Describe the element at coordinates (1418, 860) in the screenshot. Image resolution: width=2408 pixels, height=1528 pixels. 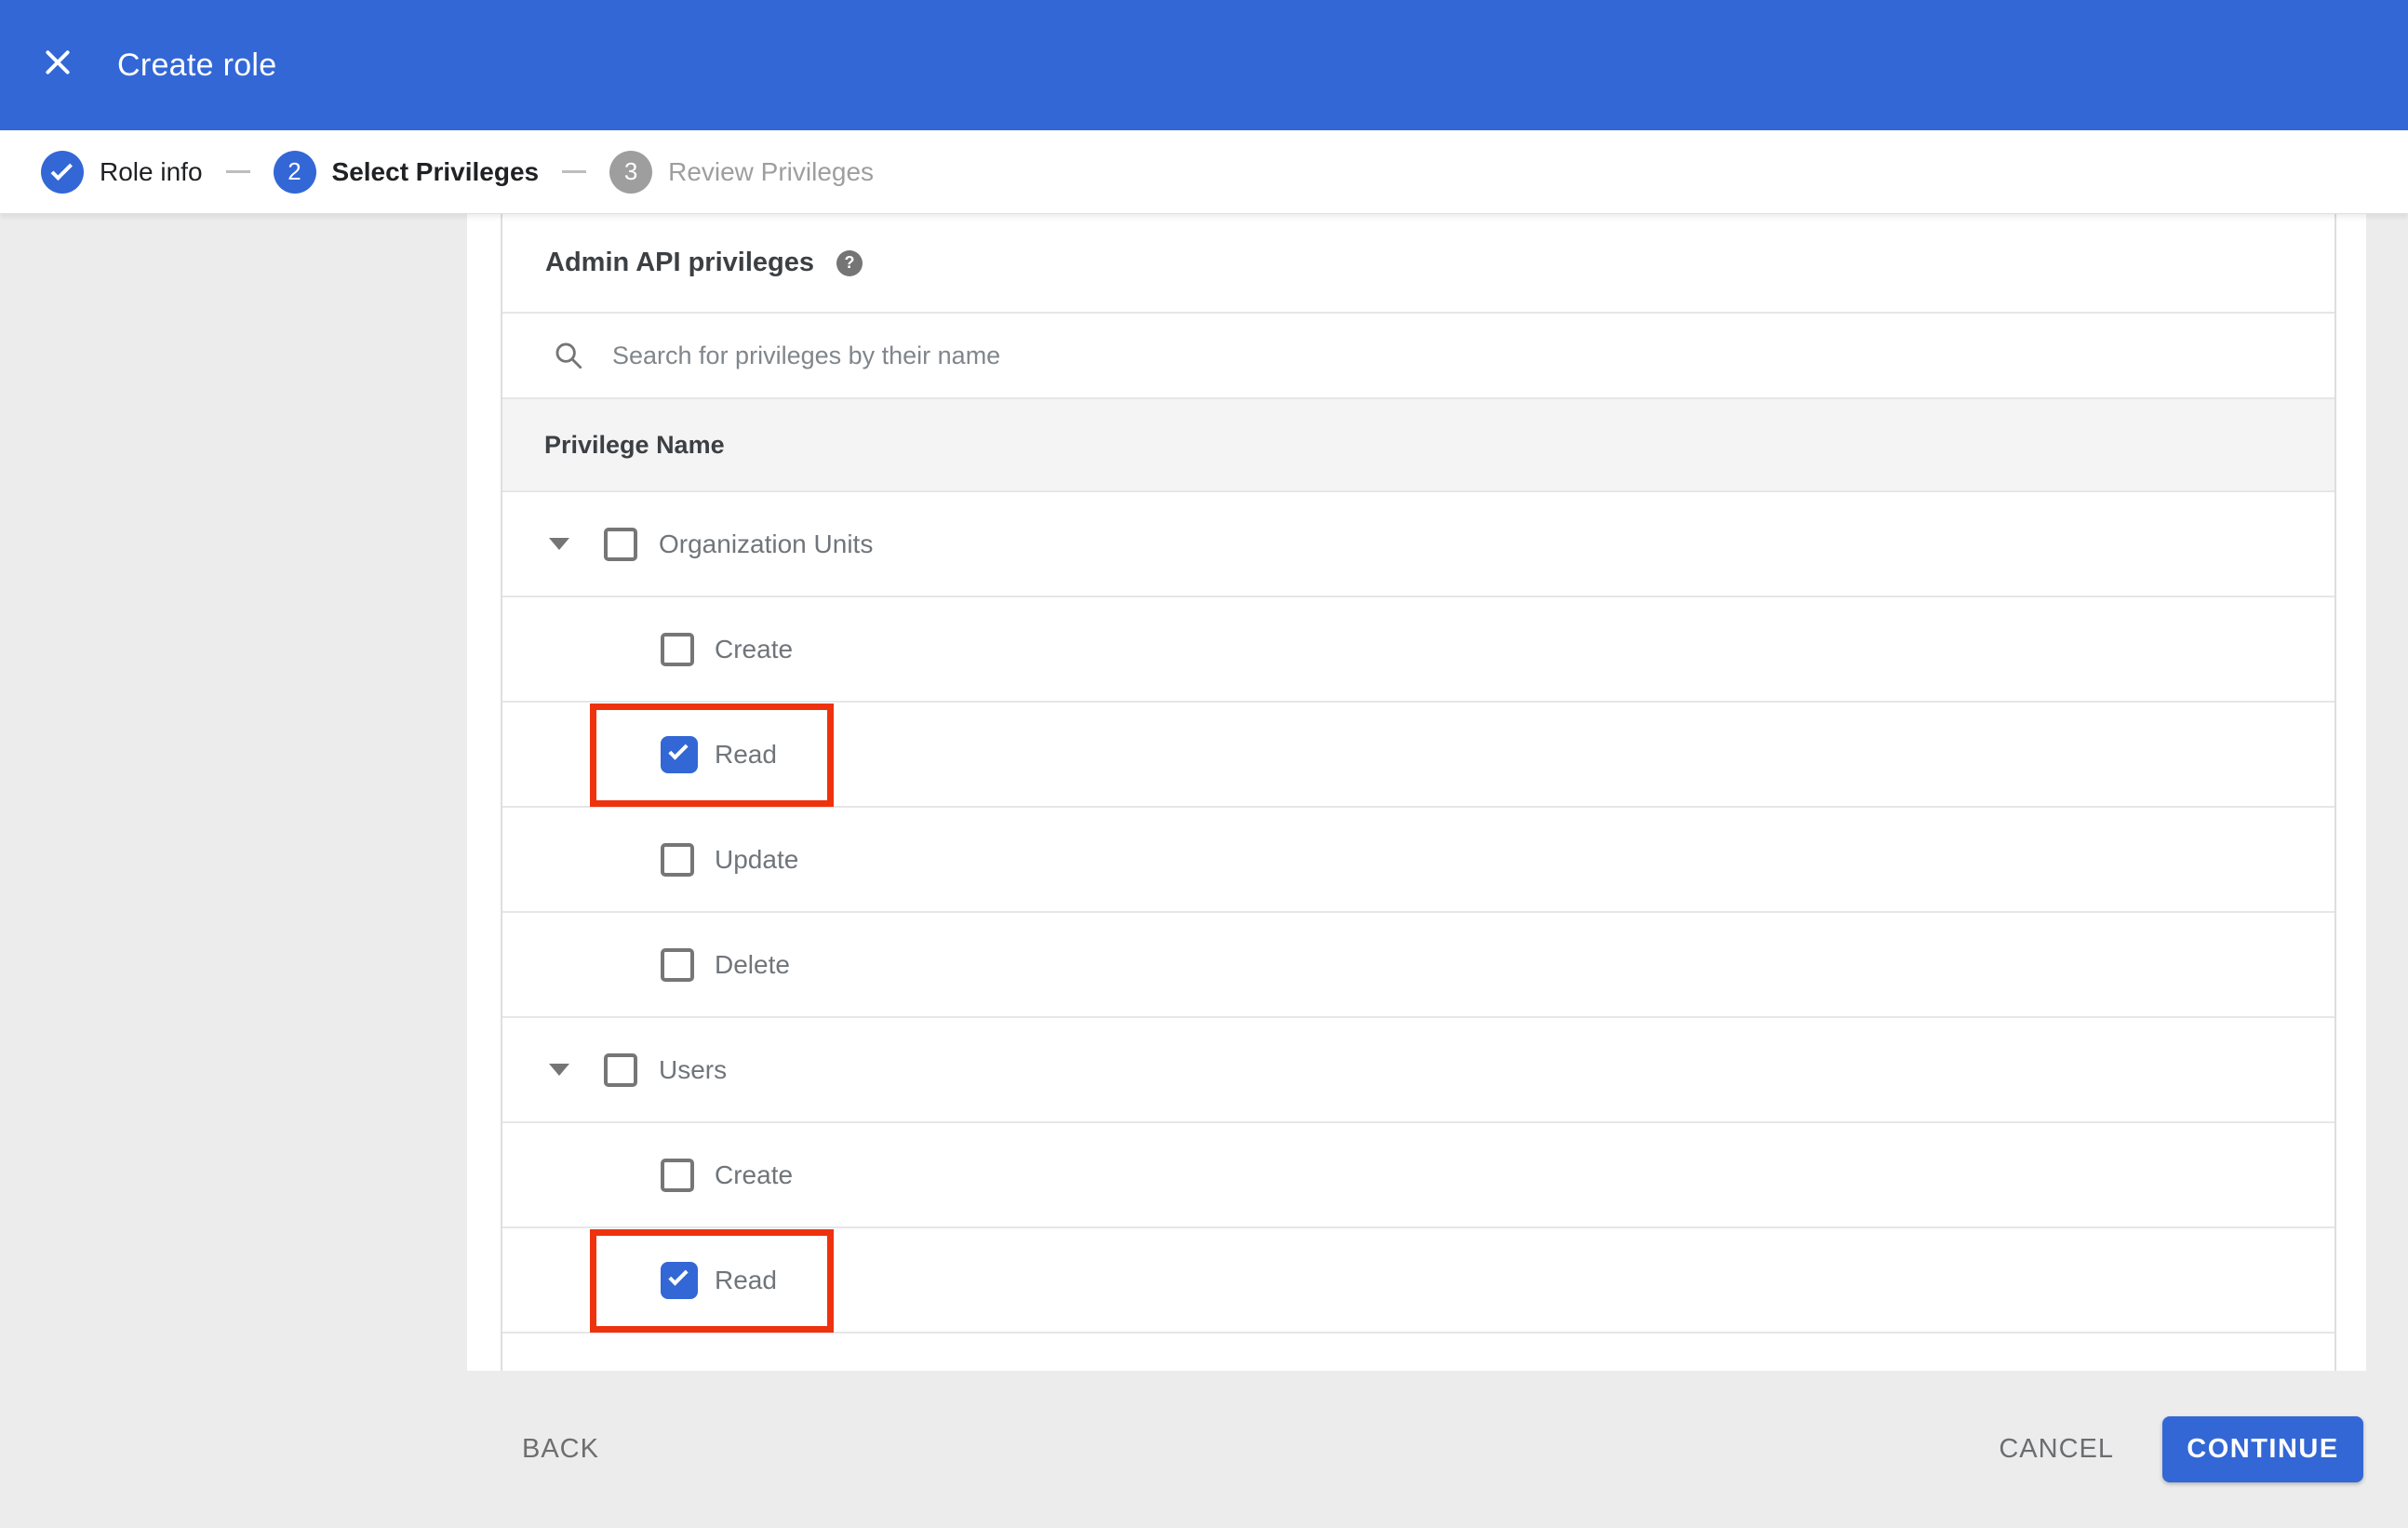
I see `table-row: Update` at that location.